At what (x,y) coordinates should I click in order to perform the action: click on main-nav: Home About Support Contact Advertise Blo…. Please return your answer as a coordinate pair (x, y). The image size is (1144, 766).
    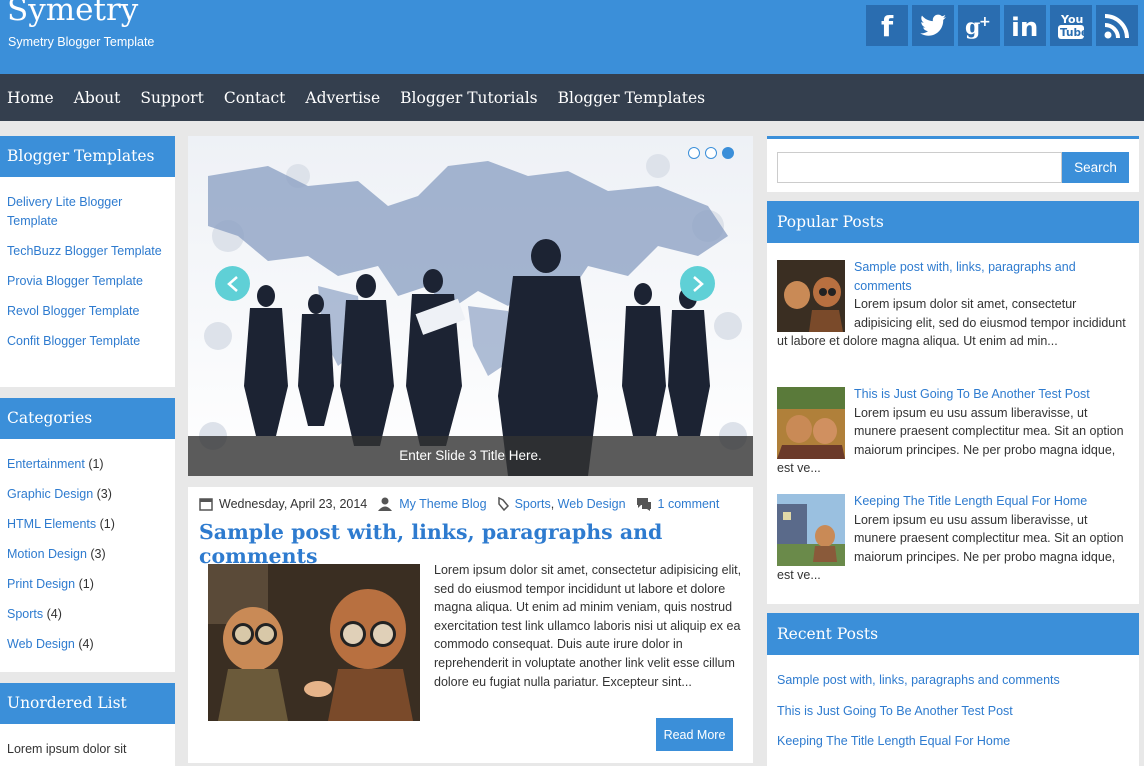
    Looking at the image, I should click on (572, 97).